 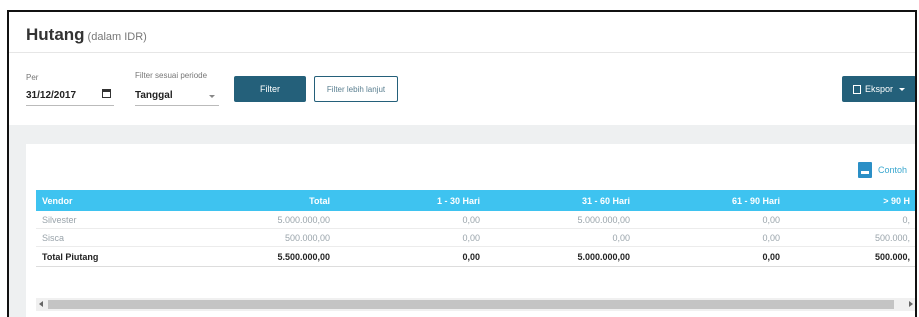 I want to click on table-cell: 500.000,00, so click(x=261, y=237).